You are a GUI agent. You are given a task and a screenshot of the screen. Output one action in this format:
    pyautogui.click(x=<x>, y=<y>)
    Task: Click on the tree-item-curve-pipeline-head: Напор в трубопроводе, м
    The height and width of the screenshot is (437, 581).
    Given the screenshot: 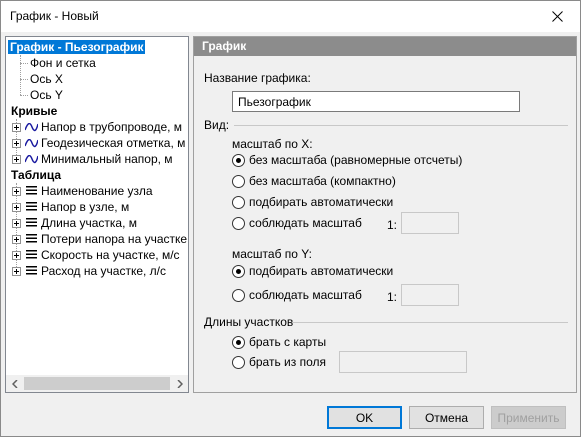 What is the action you would take?
    pyautogui.click(x=111, y=127)
    